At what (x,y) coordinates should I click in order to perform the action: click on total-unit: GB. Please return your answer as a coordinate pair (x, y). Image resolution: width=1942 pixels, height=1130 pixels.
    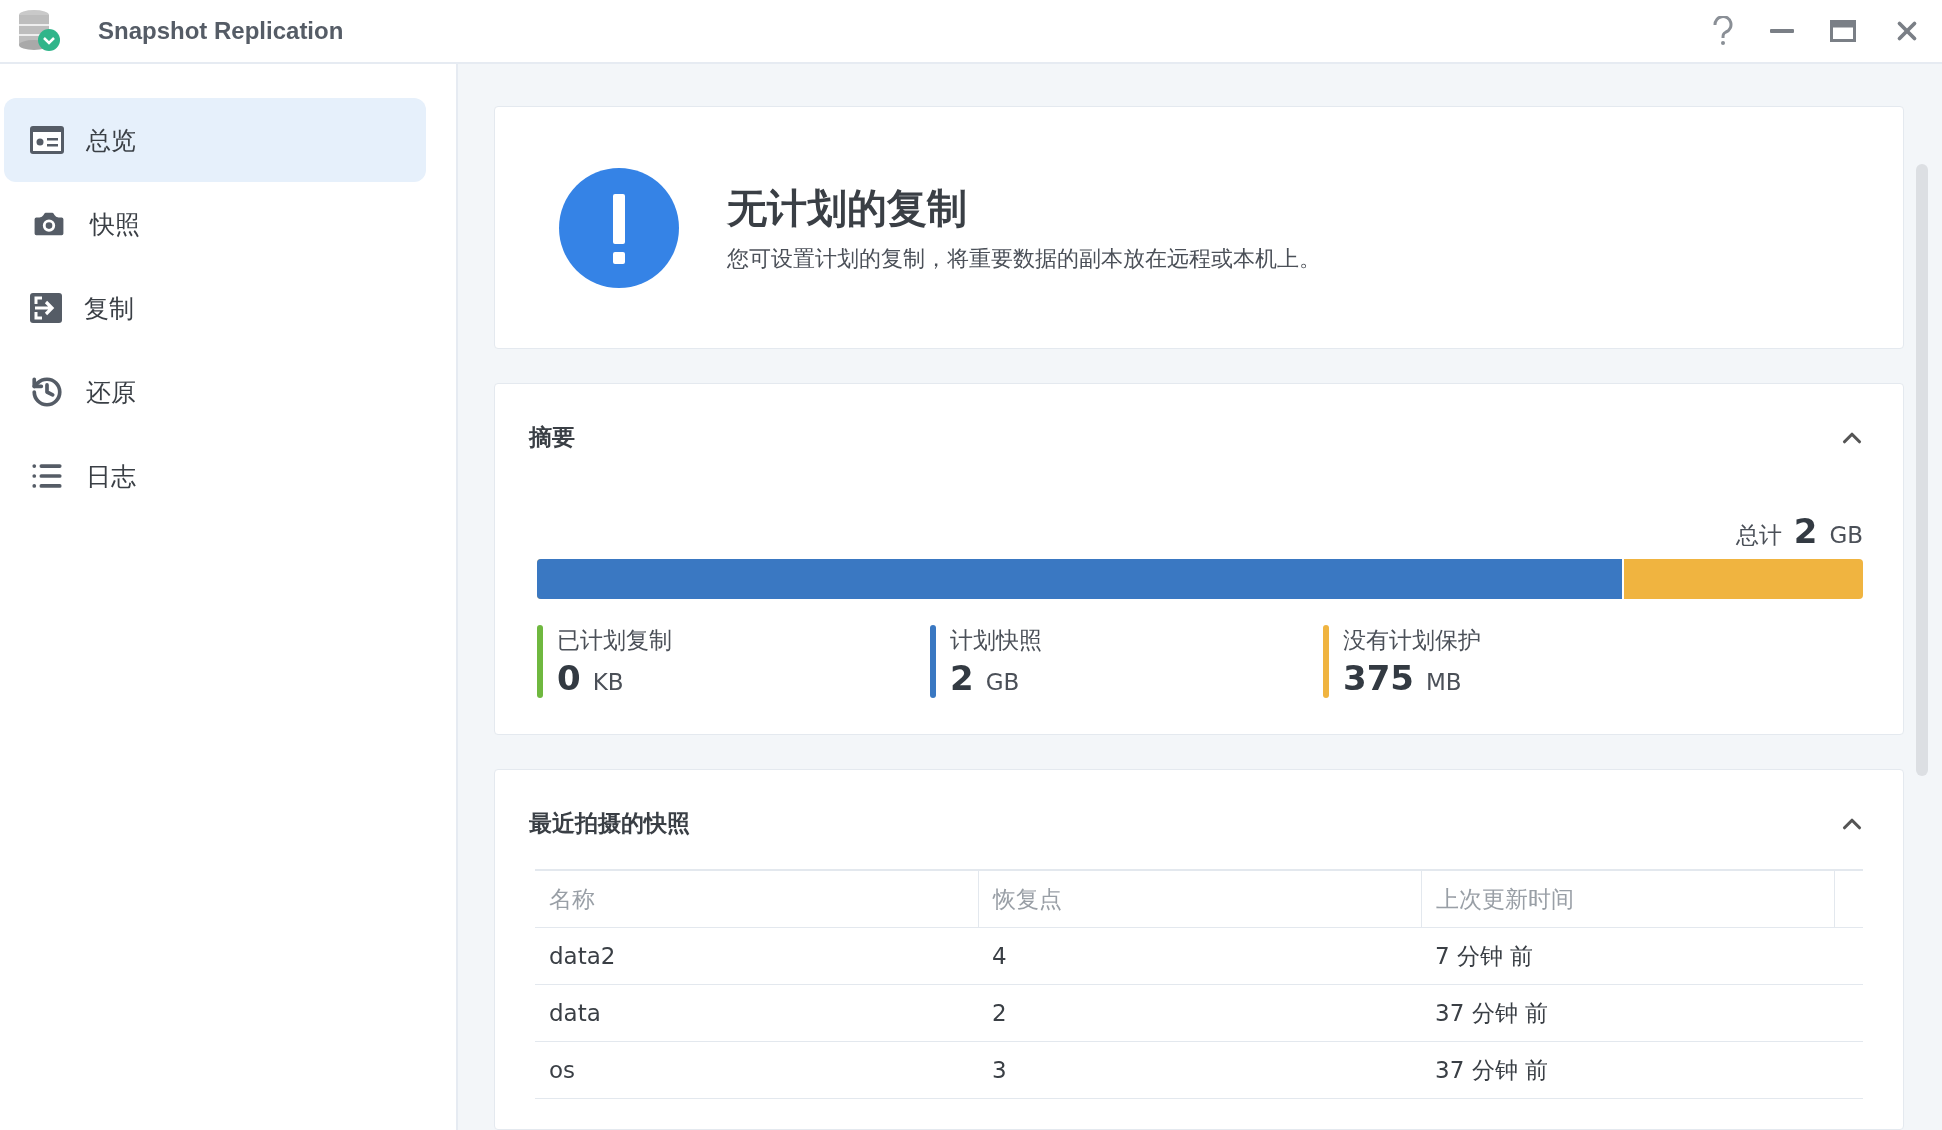
    Looking at the image, I should click on (1846, 535).